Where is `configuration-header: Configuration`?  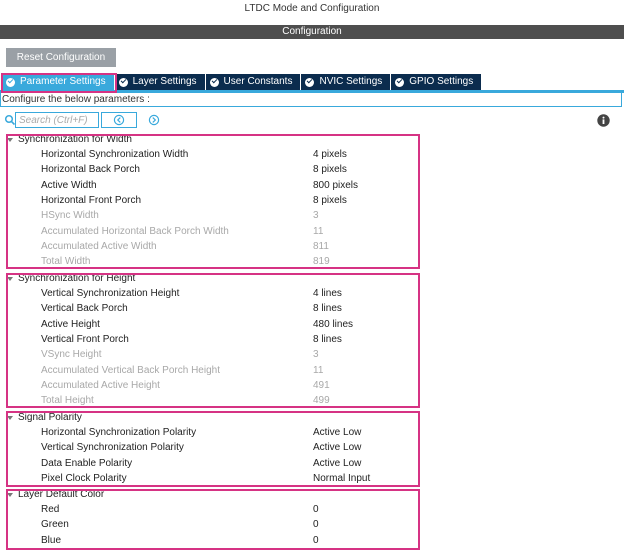 configuration-header: Configuration is located at coordinates (312, 32).